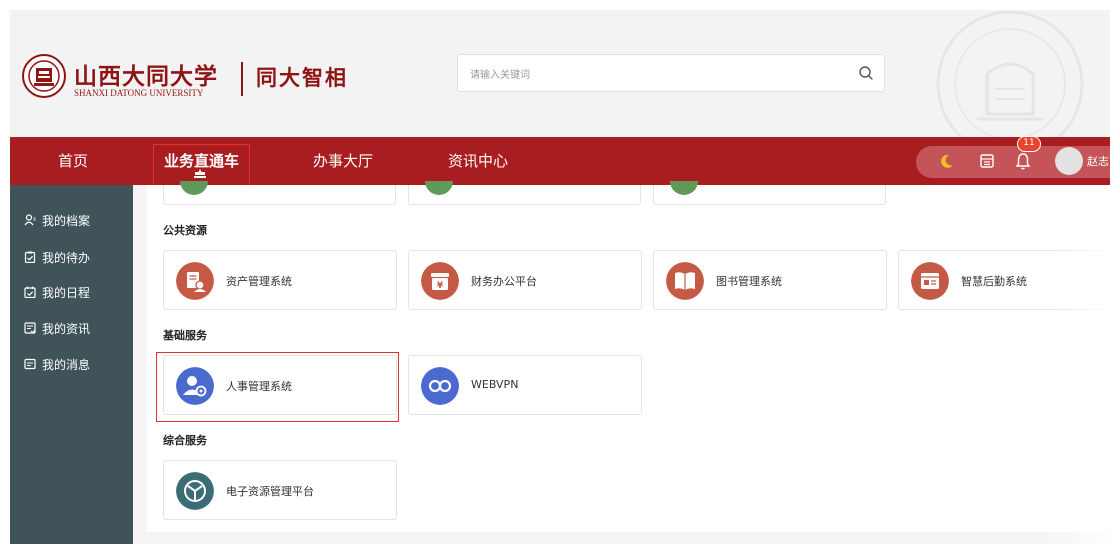  I want to click on finance-icon: ¥, so click(440, 281).